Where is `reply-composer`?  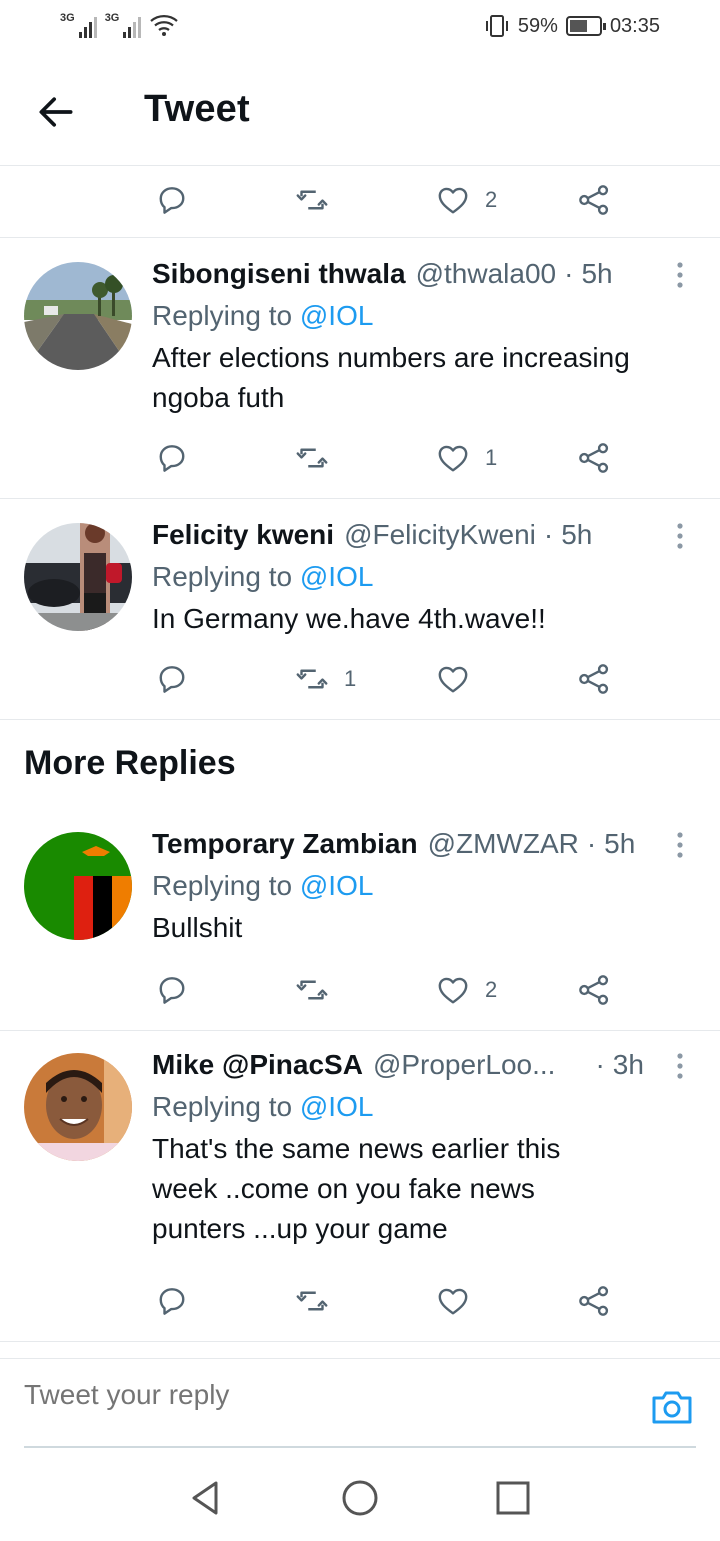 reply-composer is located at coordinates (360, 1403).